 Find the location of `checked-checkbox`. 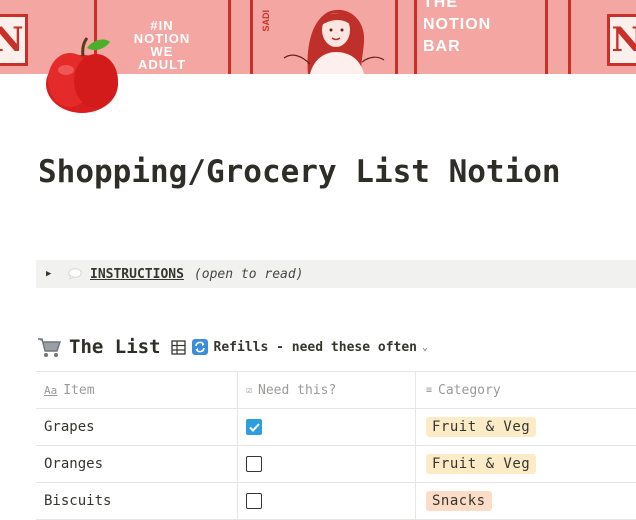

checked-checkbox is located at coordinates (254, 427).